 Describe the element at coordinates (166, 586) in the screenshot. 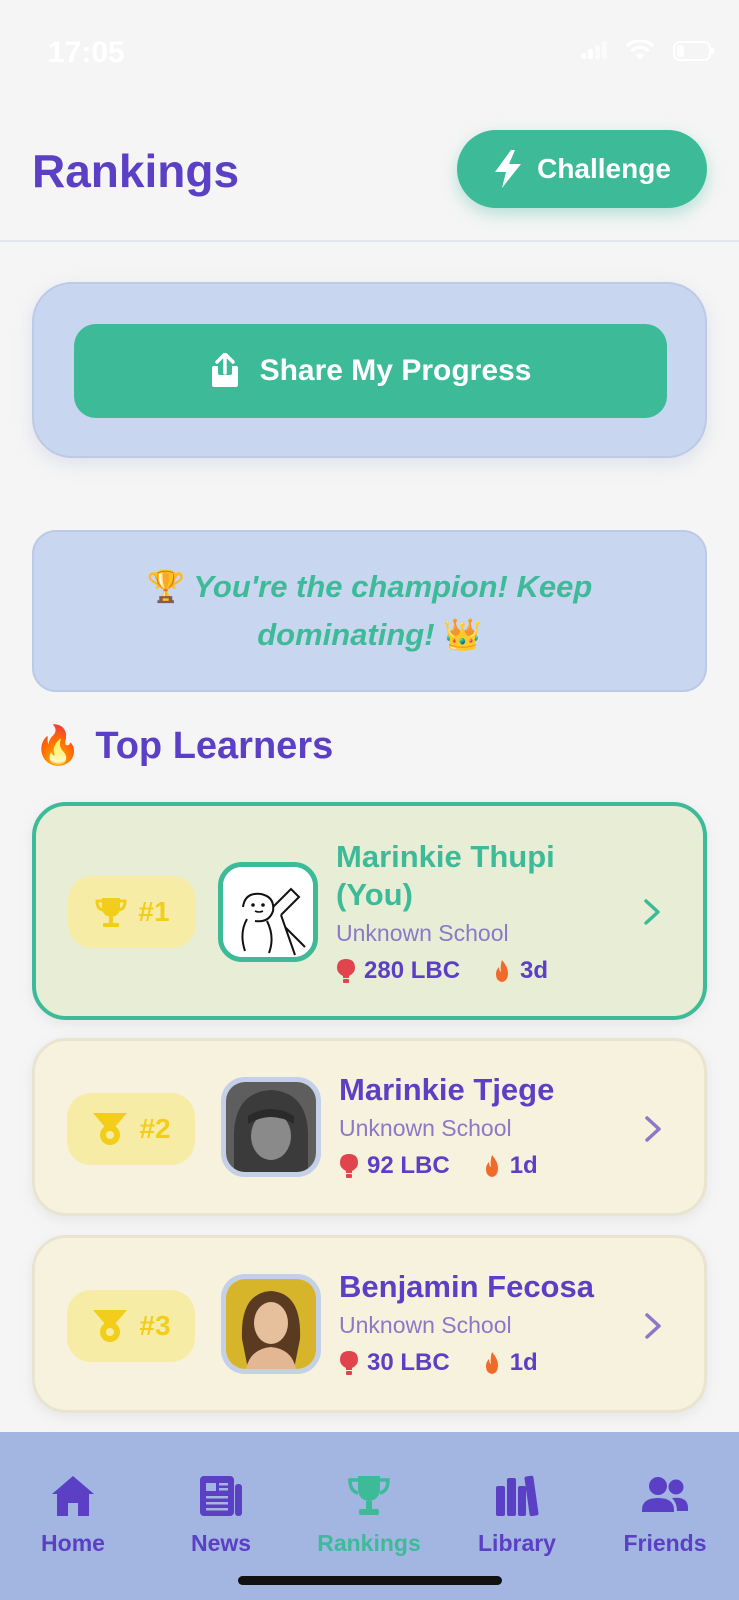

I see `trophy-emoji-icon: 🏆` at that location.